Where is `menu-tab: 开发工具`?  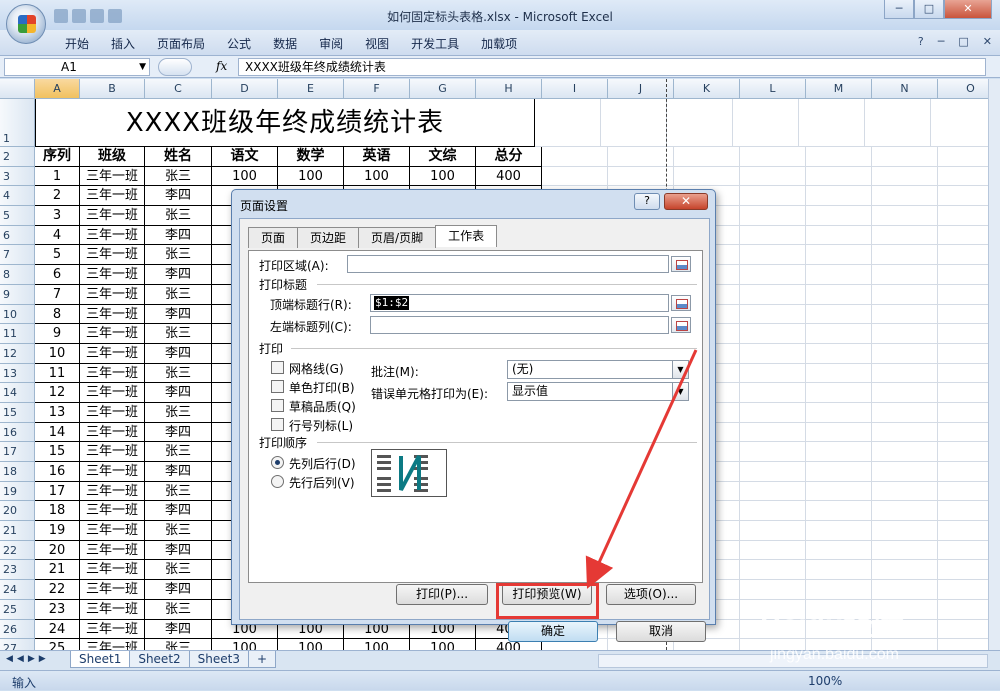 menu-tab: 开发工具 is located at coordinates (435, 43).